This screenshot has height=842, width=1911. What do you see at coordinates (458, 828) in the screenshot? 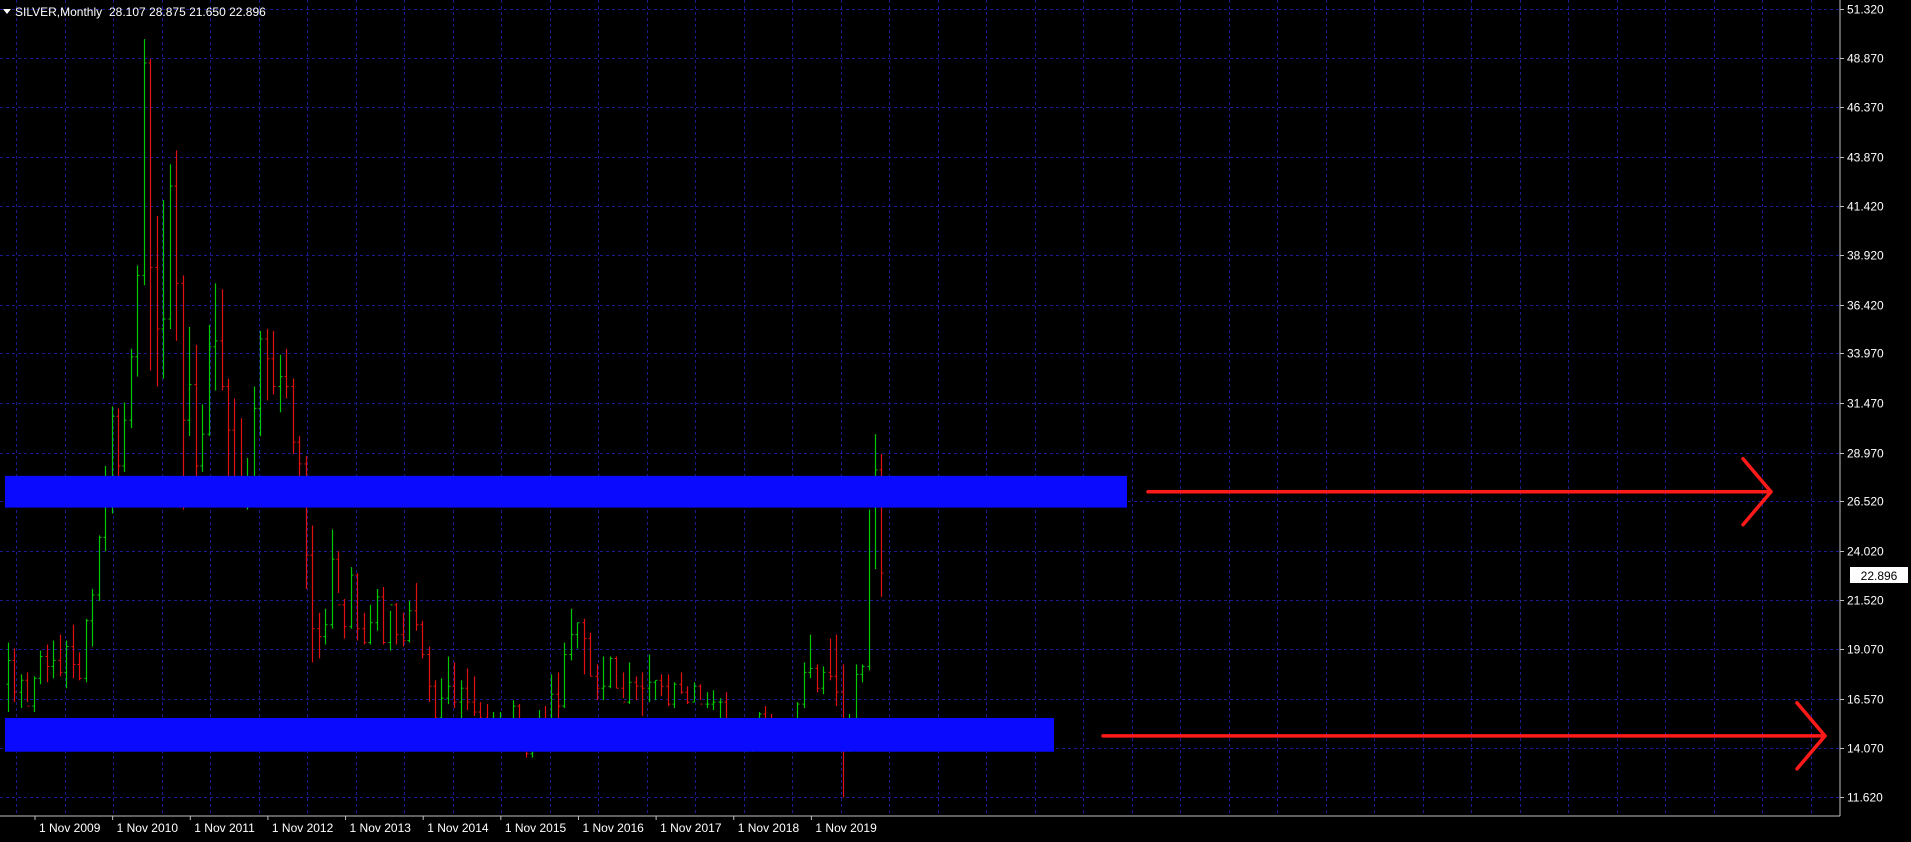
I see `time-tick-label: 1 Nov 2014` at bounding box center [458, 828].